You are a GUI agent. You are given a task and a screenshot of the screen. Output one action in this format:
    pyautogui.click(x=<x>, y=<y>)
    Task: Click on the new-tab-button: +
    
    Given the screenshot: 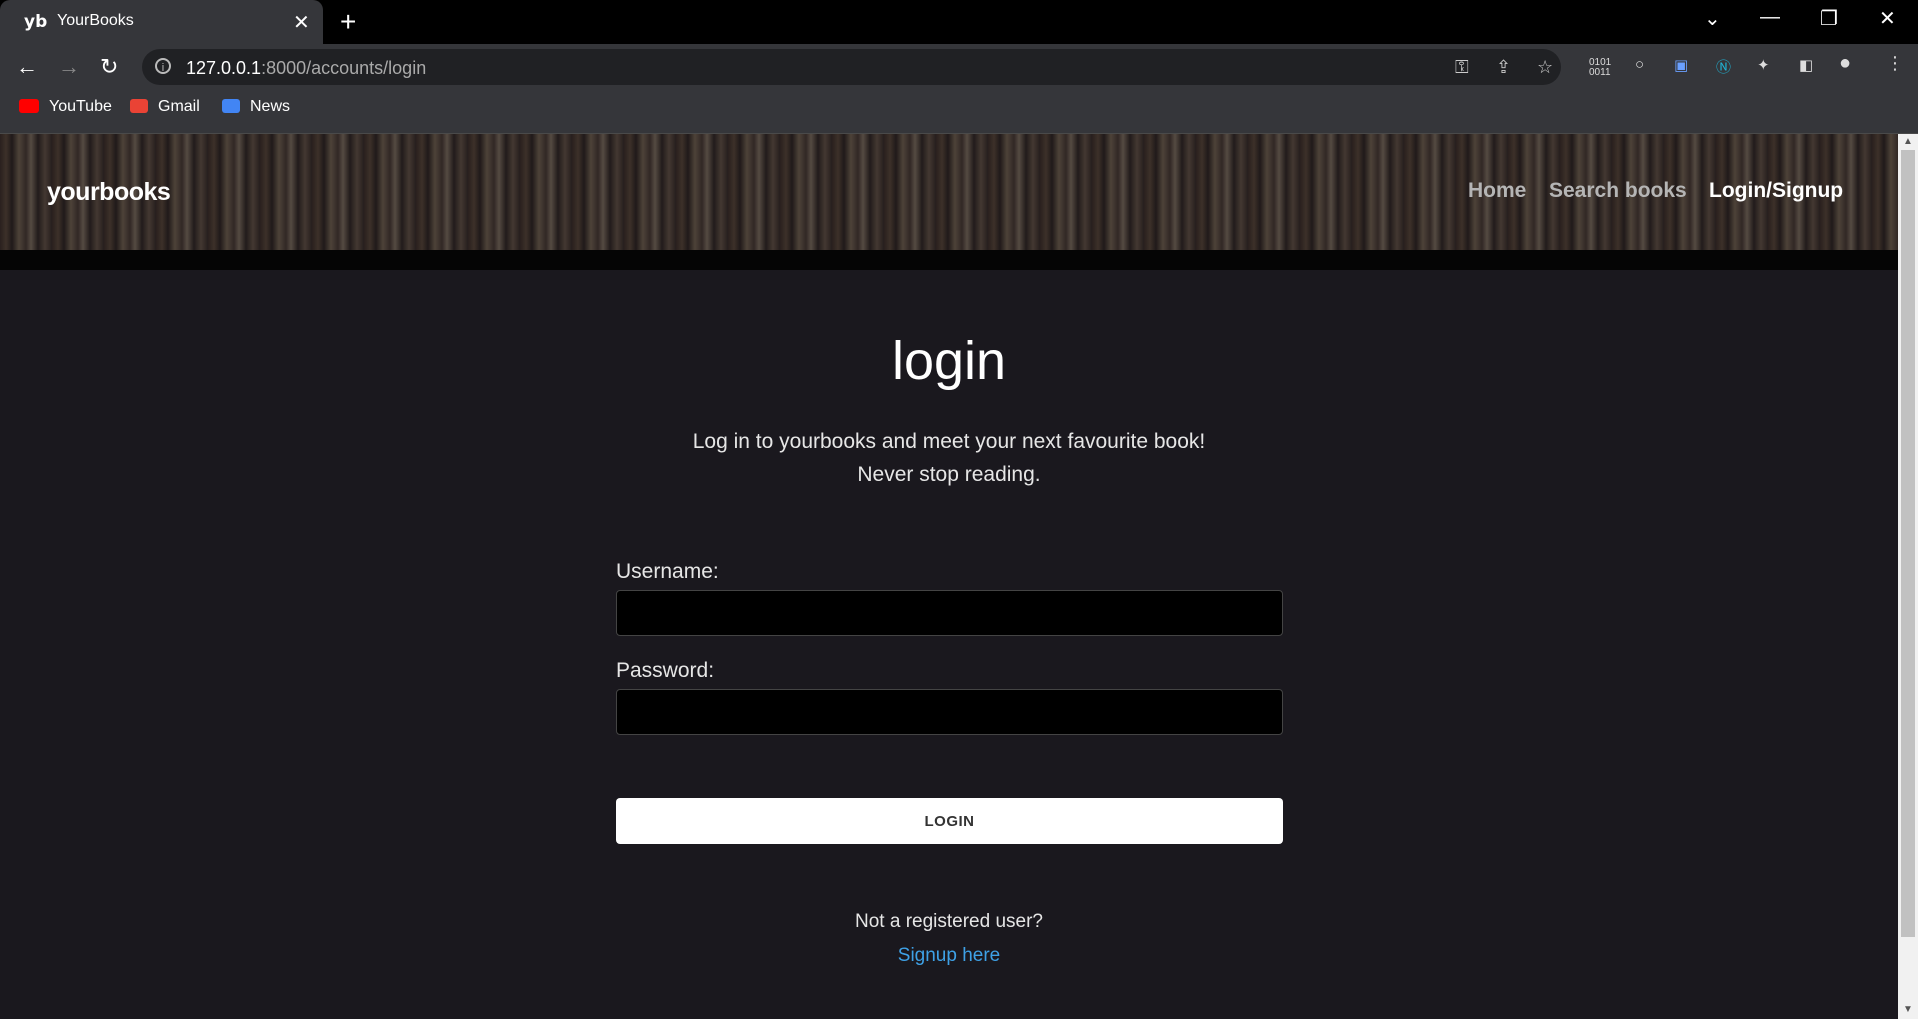 What is the action you would take?
    pyautogui.click(x=348, y=22)
    